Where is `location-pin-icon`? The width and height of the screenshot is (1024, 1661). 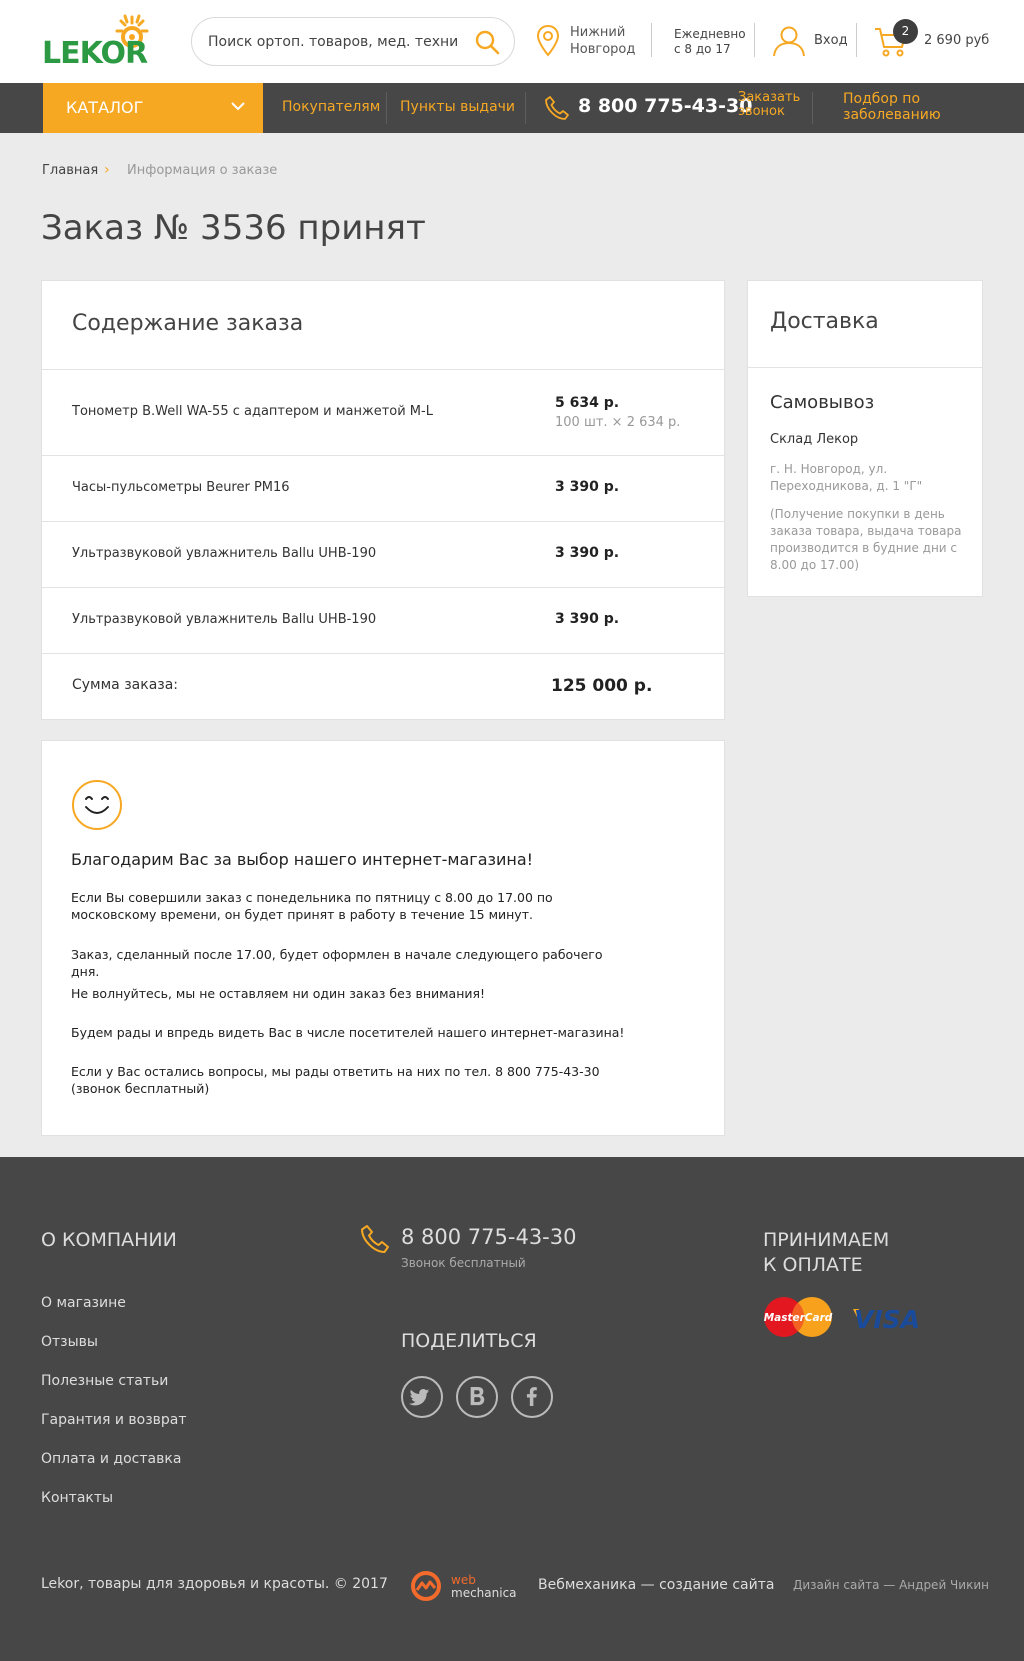
location-pin-icon is located at coordinates (548, 40).